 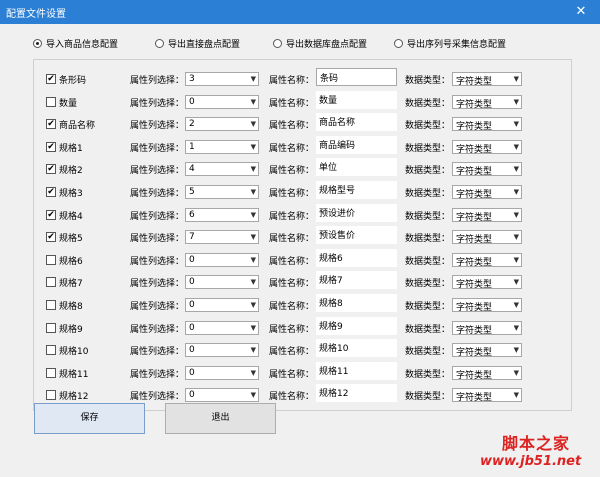 What do you see at coordinates (300, 12) in the screenshot?
I see `title-bar: 配置文件设置 ✕` at bounding box center [300, 12].